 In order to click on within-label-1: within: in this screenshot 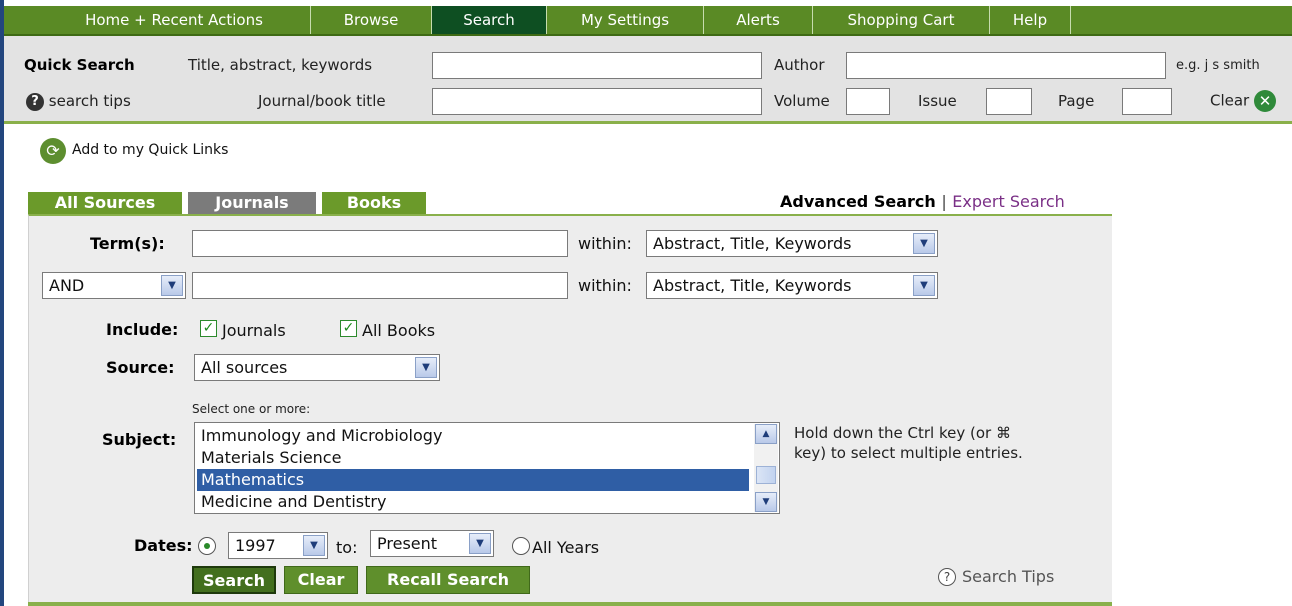, I will do `click(605, 243)`.